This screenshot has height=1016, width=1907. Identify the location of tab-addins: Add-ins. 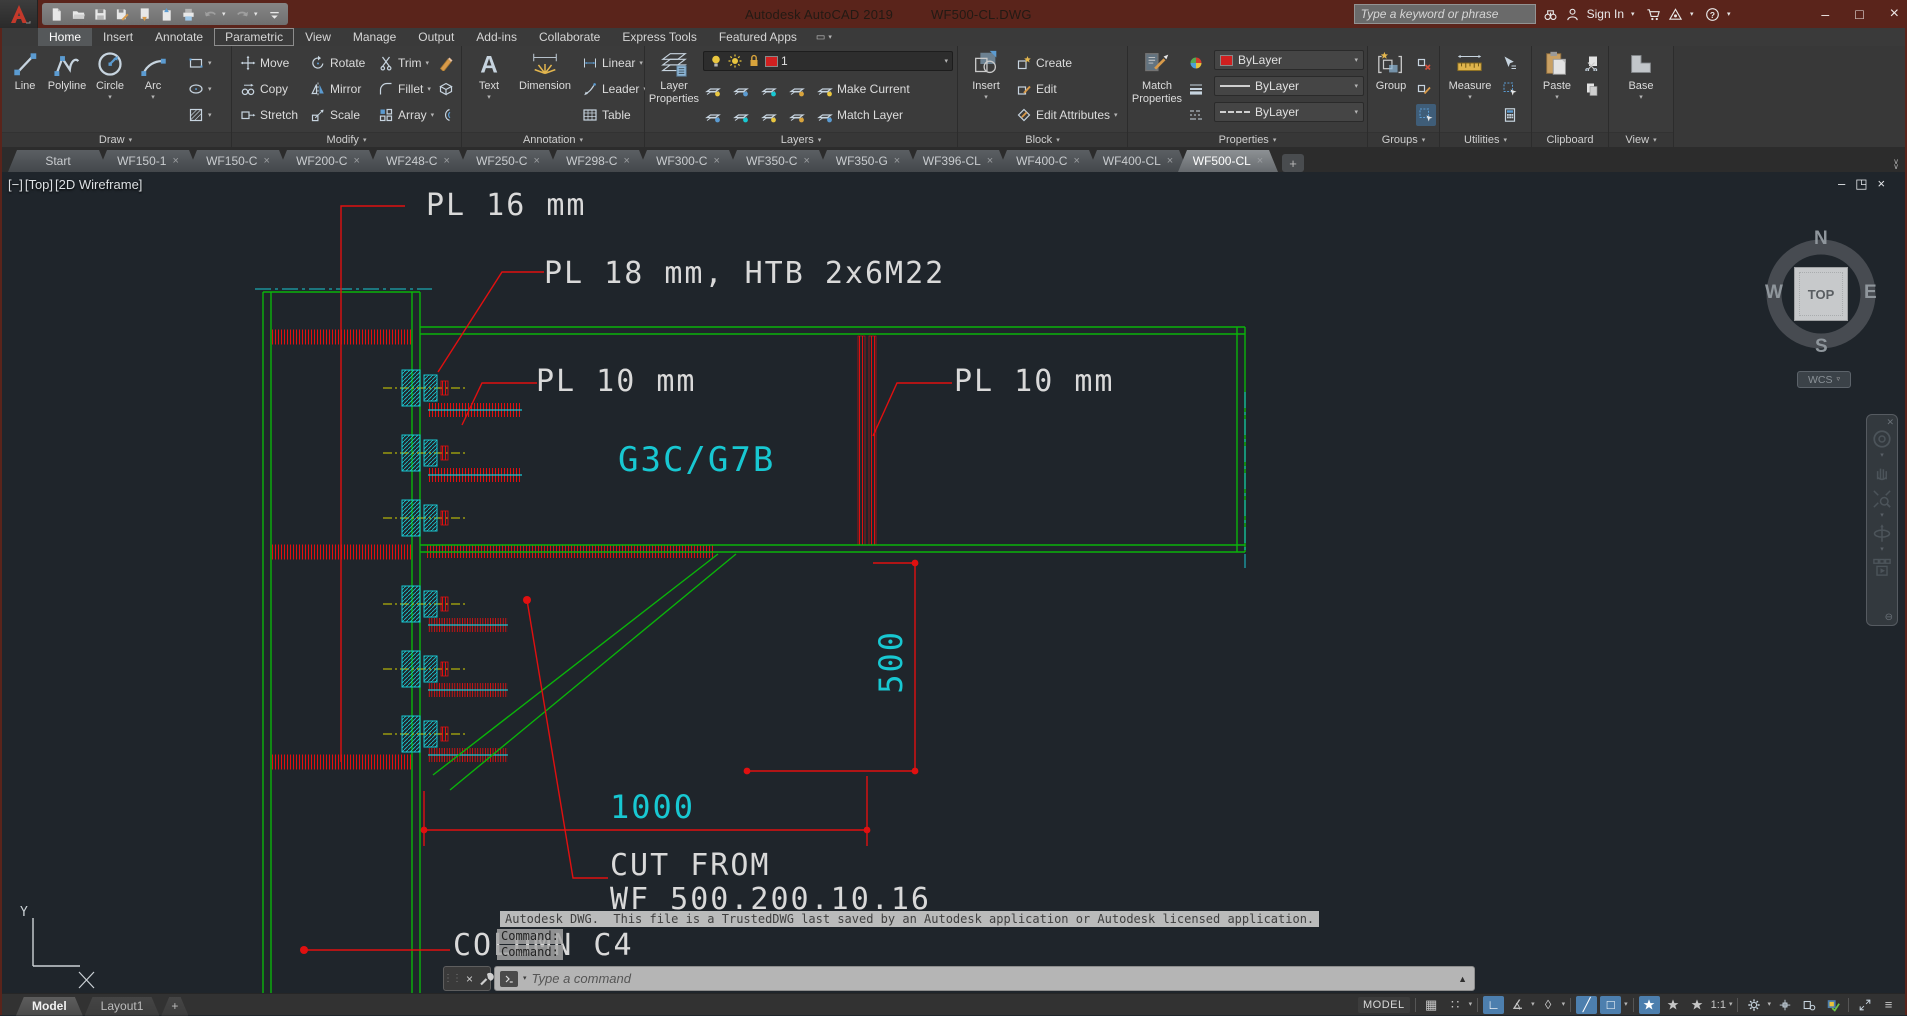
(496, 37).